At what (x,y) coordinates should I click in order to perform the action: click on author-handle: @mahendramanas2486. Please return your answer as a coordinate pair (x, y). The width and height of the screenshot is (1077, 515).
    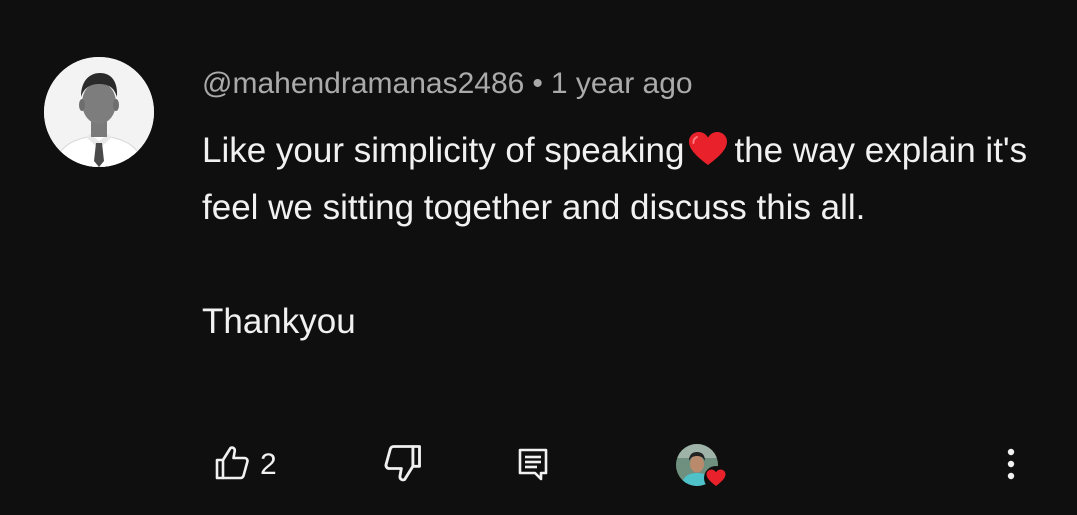
    Looking at the image, I should click on (363, 83).